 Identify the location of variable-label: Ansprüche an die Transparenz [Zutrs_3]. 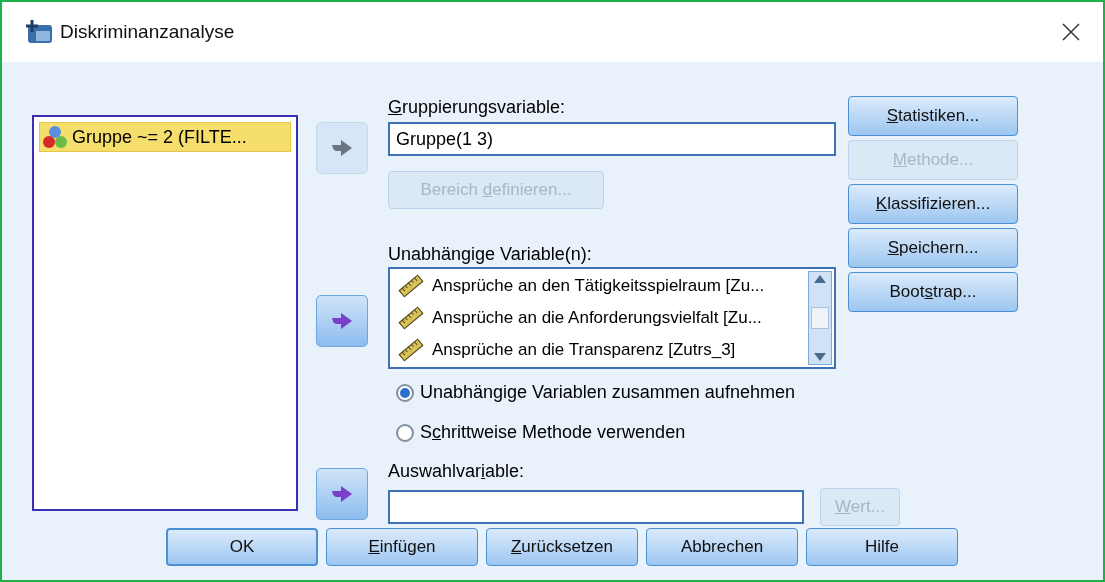
(584, 350).